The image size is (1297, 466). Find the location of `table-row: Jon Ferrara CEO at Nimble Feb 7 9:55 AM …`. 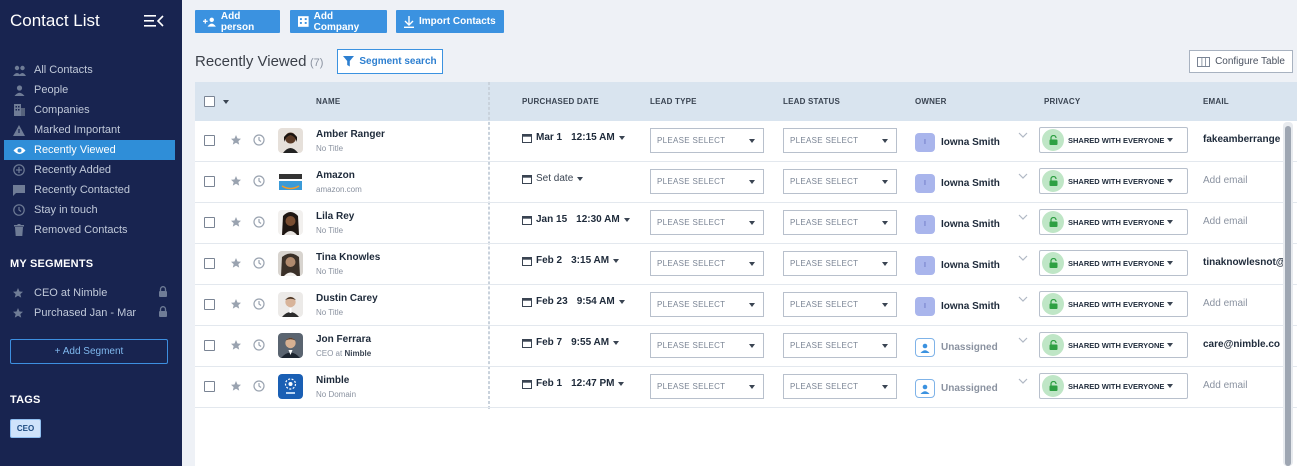

table-row: Jon Ferrara CEO at Nimble Feb 7 9:55 AM … is located at coordinates (746, 346).